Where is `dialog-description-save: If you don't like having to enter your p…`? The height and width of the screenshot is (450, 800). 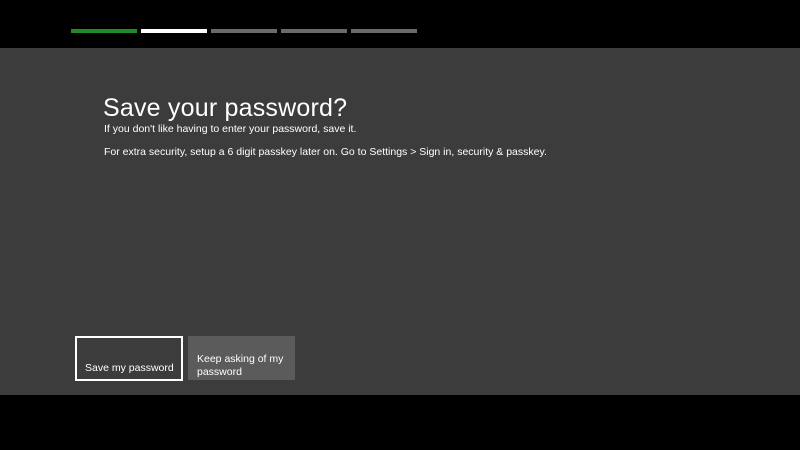 dialog-description-save: If you don't like having to enter your p… is located at coordinates (230, 129).